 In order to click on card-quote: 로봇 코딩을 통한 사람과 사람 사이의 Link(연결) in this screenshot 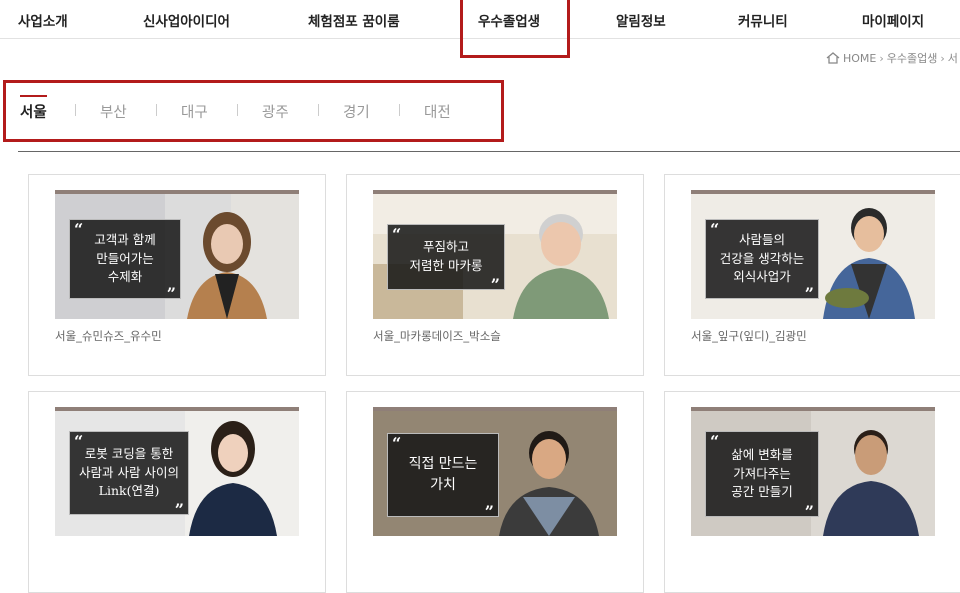, I will do `click(129, 472)`.